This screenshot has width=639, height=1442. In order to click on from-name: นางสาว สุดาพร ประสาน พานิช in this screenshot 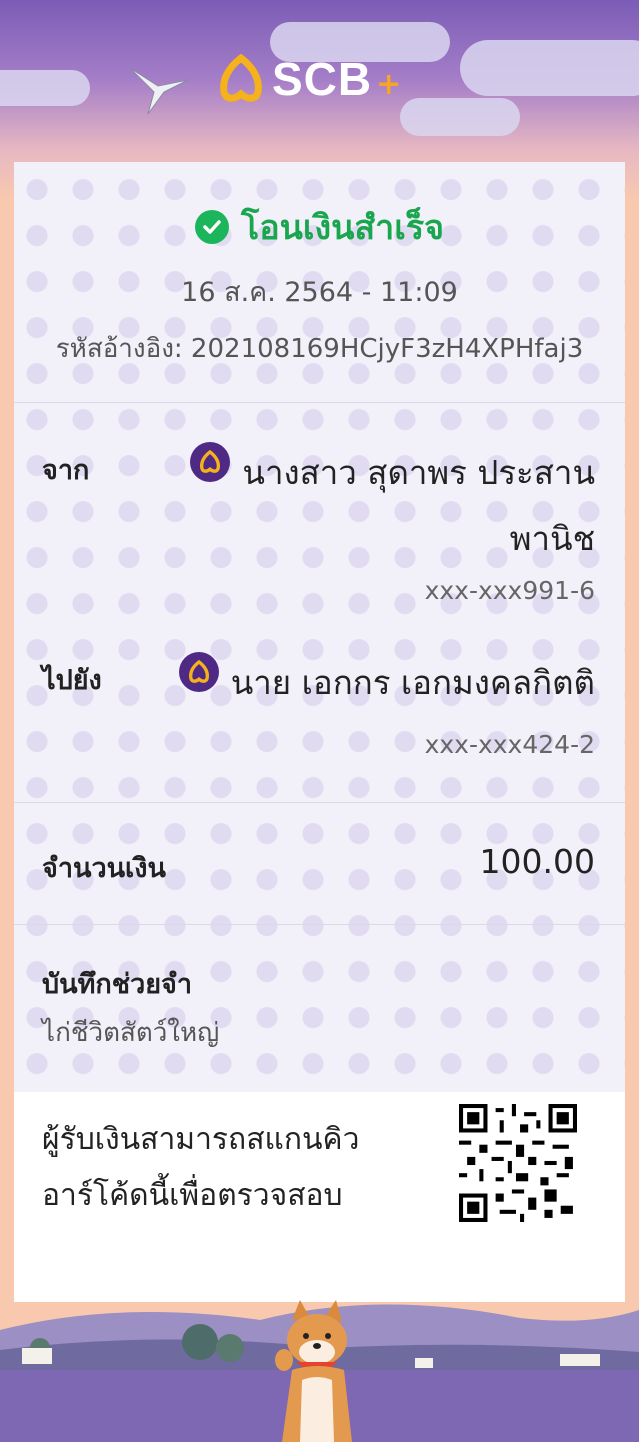, I will do `click(418, 506)`.